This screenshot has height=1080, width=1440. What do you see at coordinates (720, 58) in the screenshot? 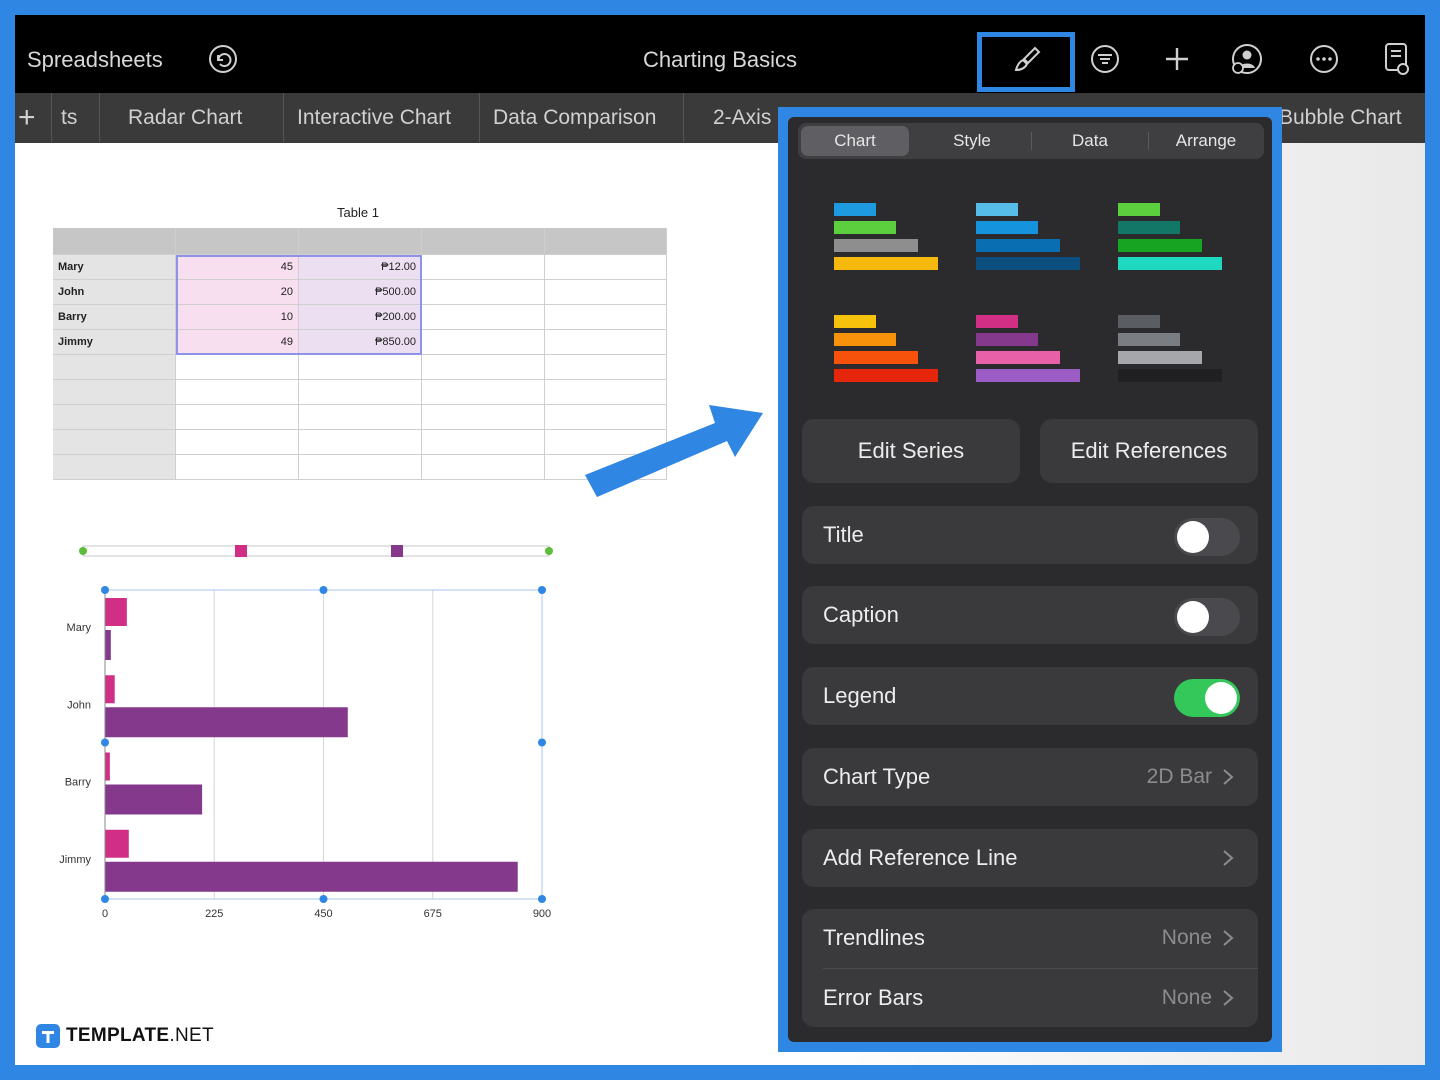
I see `top-toolbar: Spreadsheets Charting Basics` at bounding box center [720, 58].